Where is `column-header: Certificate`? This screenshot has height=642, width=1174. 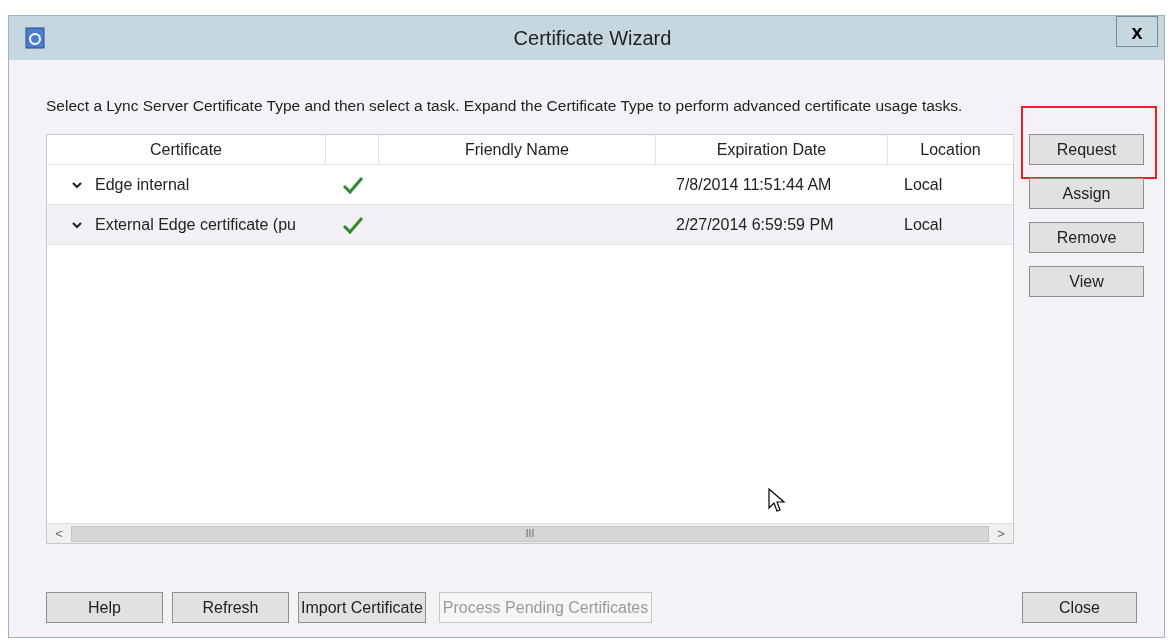
column-header: Certificate is located at coordinates (186, 150).